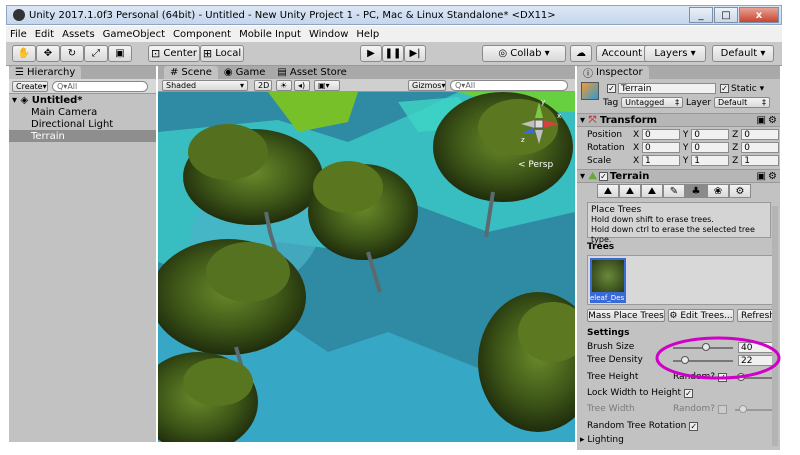  Describe the element at coordinates (675, 53) in the screenshot. I see `layers-dropdown: Layers ▾` at that location.